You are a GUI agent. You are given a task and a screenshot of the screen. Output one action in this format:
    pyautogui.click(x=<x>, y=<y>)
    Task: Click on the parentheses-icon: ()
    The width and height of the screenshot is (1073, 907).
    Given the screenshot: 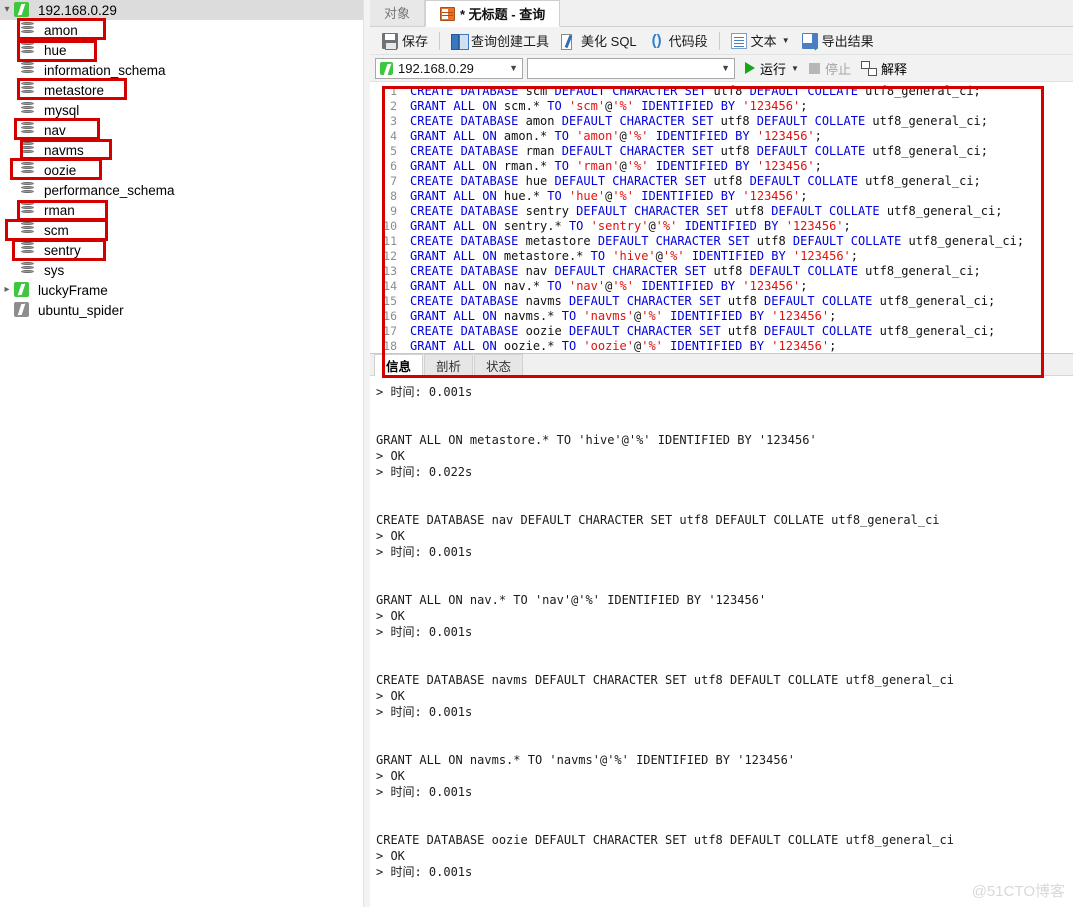 What is the action you would take?
    pyautogui.click(x=656, y=40)
    